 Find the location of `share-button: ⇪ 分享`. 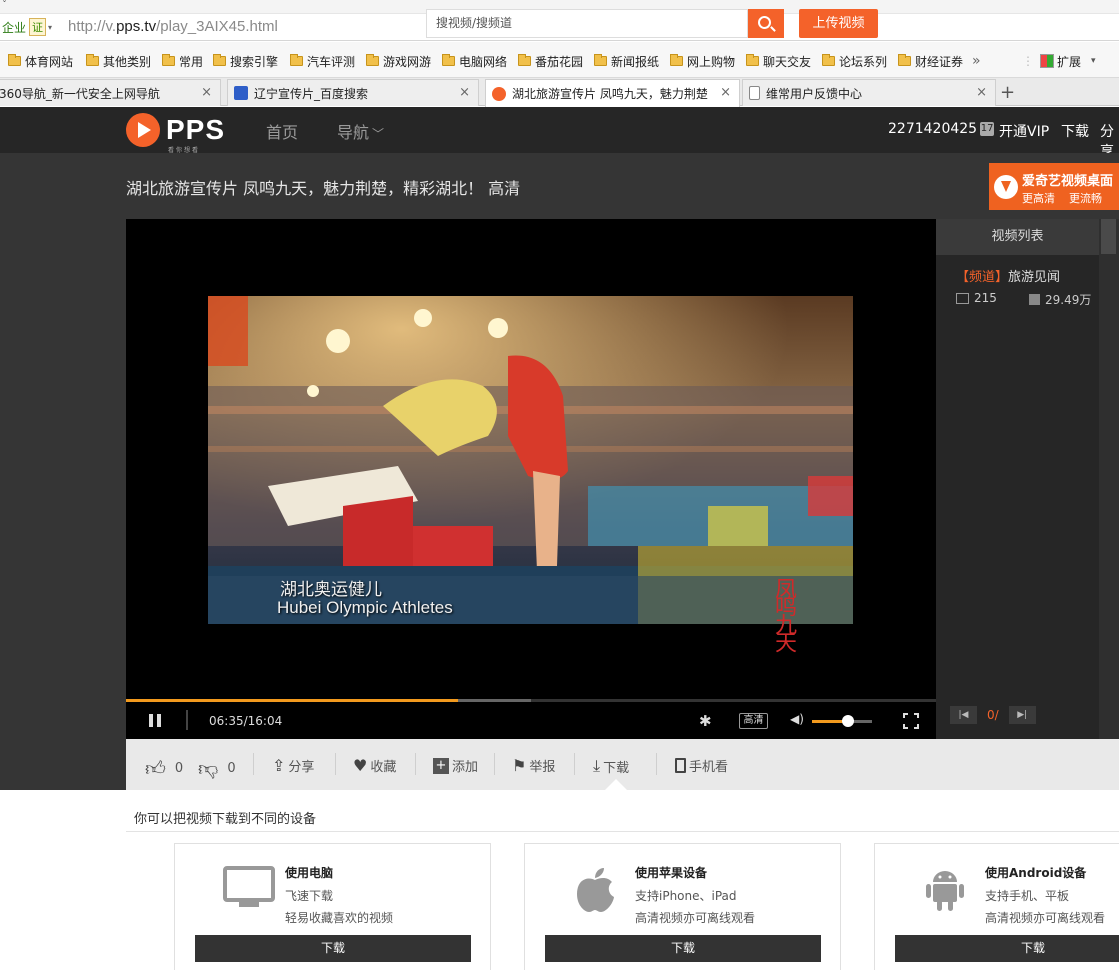

share-button: ⇪ 分享 is located at coordinates (293, 765).